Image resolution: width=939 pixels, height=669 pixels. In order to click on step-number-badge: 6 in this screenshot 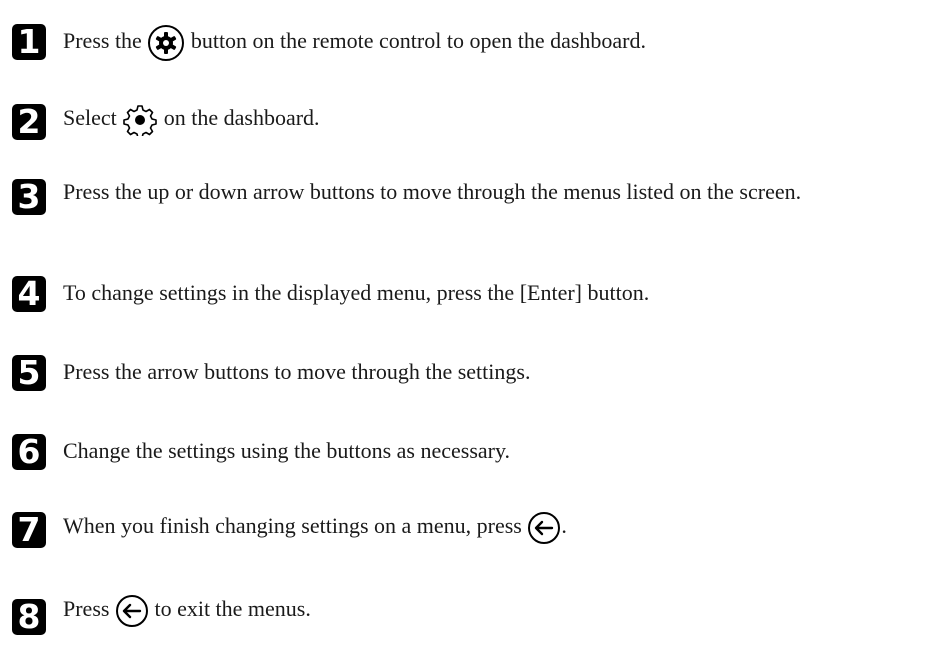, I will do `click(29, 452)`.